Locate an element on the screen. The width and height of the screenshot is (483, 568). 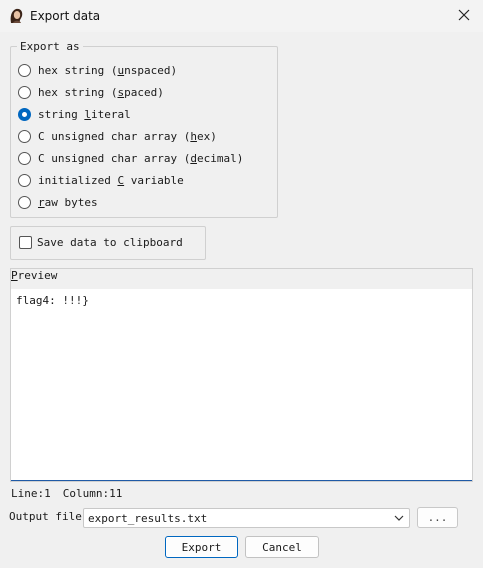
export-option-0: hex string (unspaced) is located at coordinates (97, 70).